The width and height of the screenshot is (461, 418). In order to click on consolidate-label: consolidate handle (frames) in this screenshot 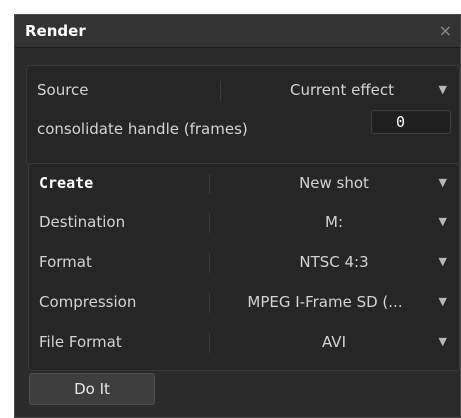, I will do `click(142, 129)`.